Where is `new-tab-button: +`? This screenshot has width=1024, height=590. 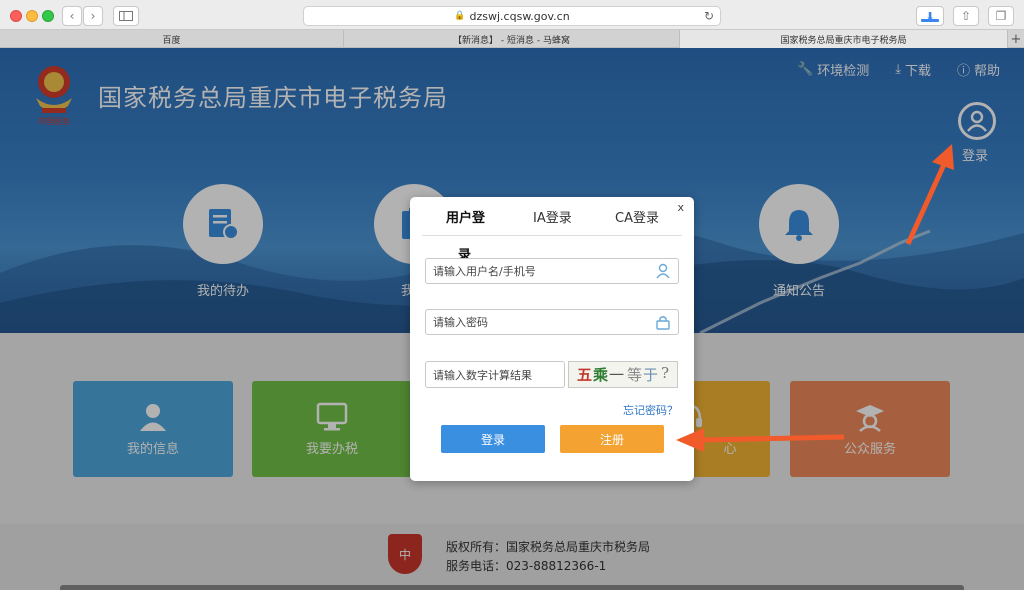 new-tab-button: + is located at coordinates (1016, 39).